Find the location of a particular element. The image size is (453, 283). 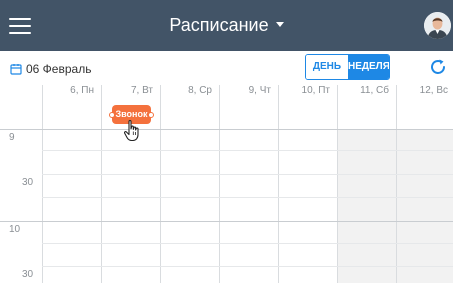

date-picker: 06 Февраль is located at coordinates (50, 69).